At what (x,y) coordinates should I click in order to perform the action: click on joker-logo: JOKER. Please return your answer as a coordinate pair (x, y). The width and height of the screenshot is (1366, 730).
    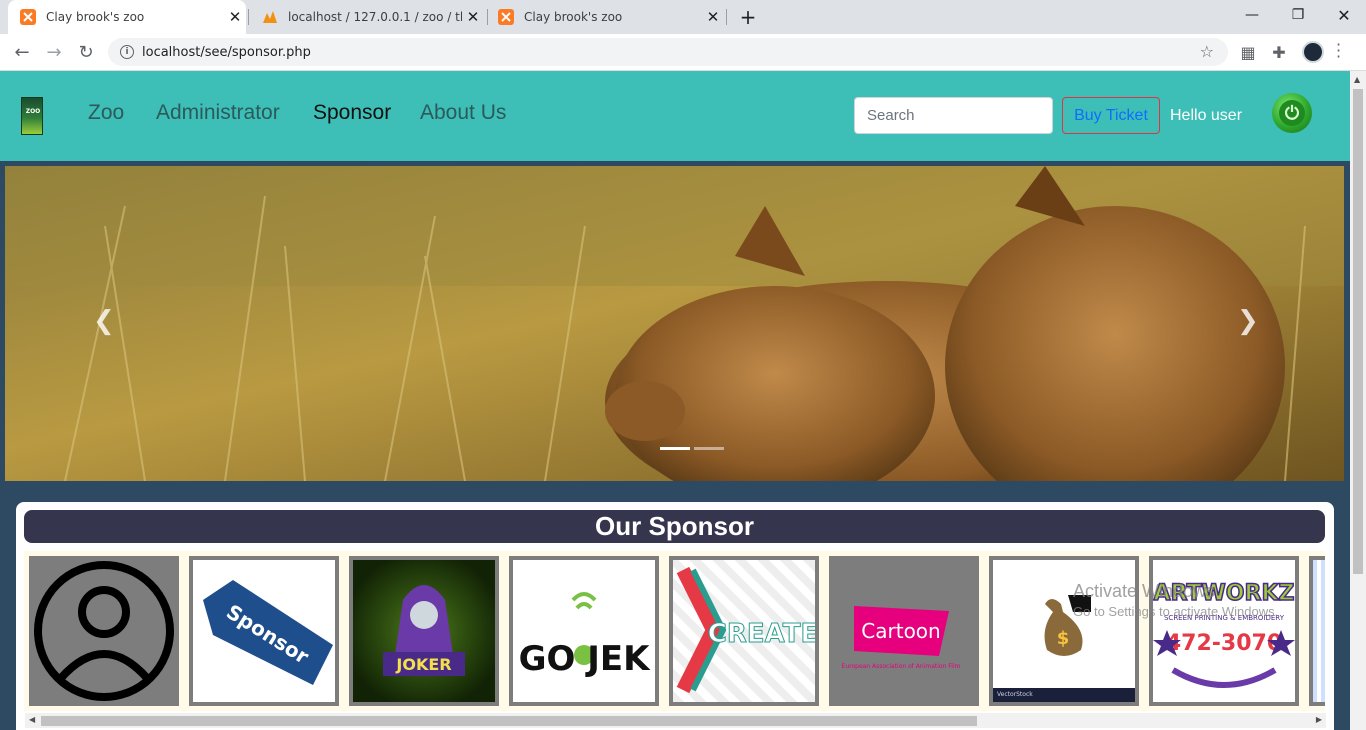
    Looking at the image, I should click on (424, 630).